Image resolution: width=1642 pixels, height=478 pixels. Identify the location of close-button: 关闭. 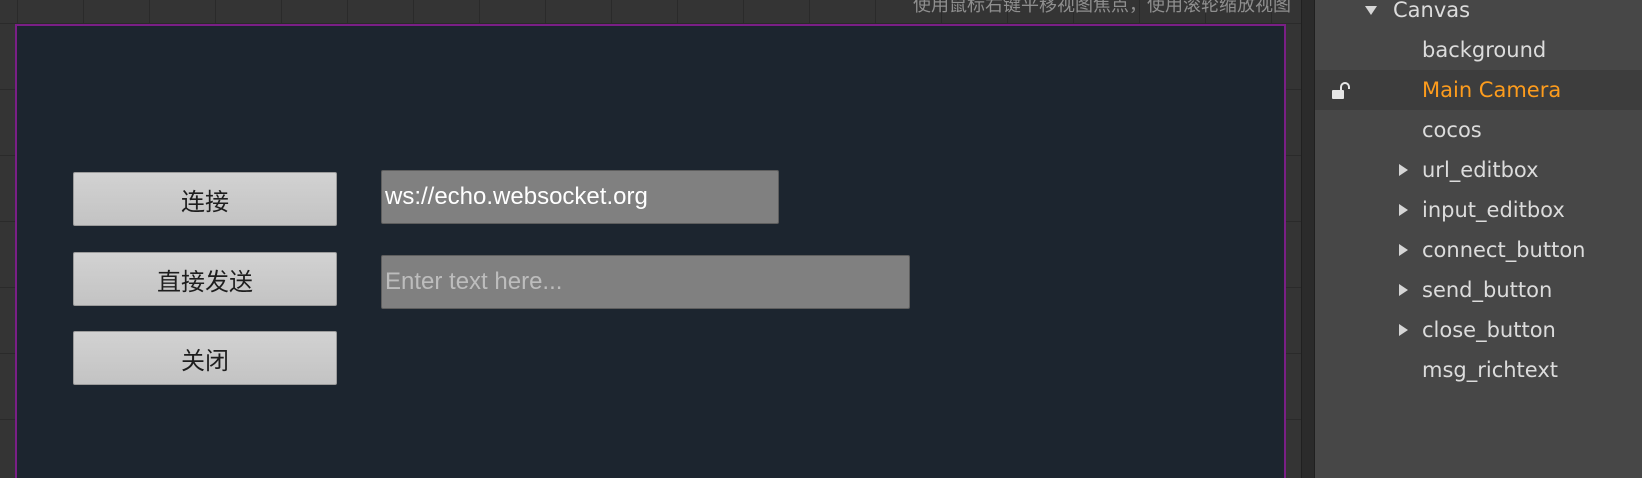
(205, 358).